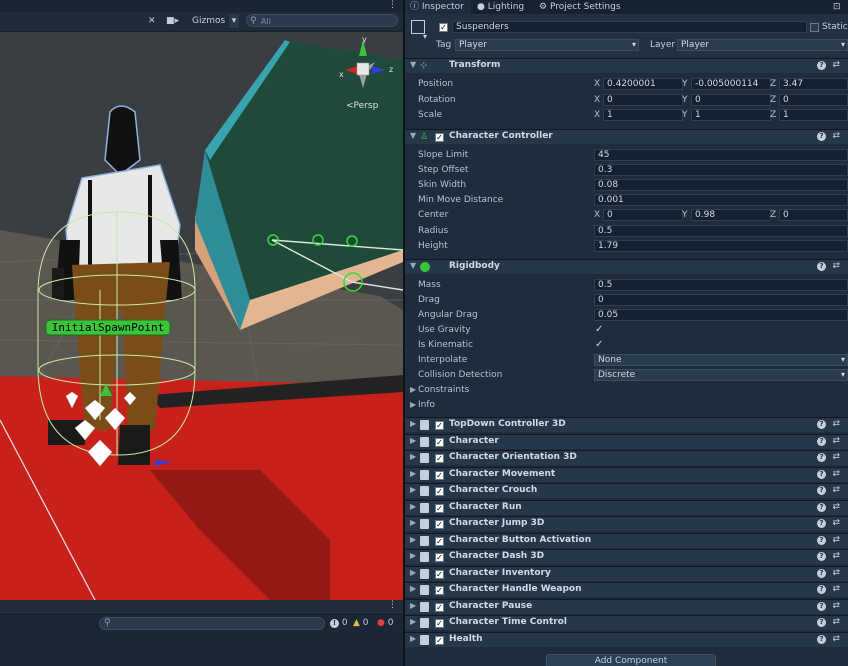 Image resolution: width=848 pixels, height=666 pixels. What do you see at coordinates (392, 5) in the screenshot?
I see `more-menu-icon: ⋮` at bounding box center [392, 5].